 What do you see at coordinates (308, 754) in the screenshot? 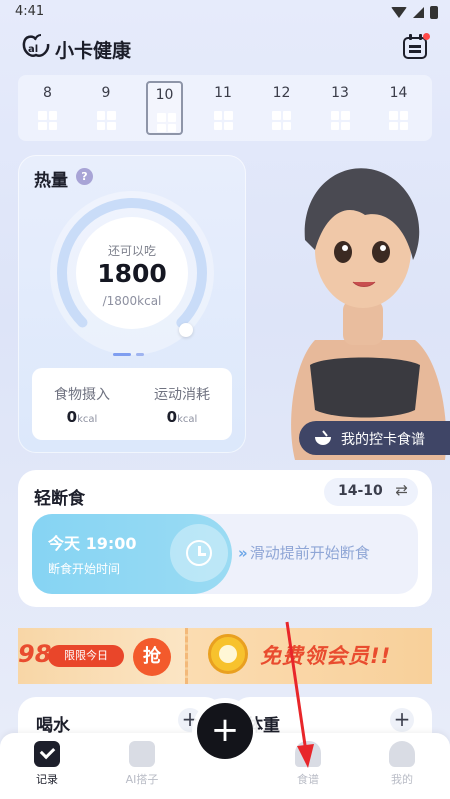
I see `chef-hat-icon` at bounding box center [308, 754].